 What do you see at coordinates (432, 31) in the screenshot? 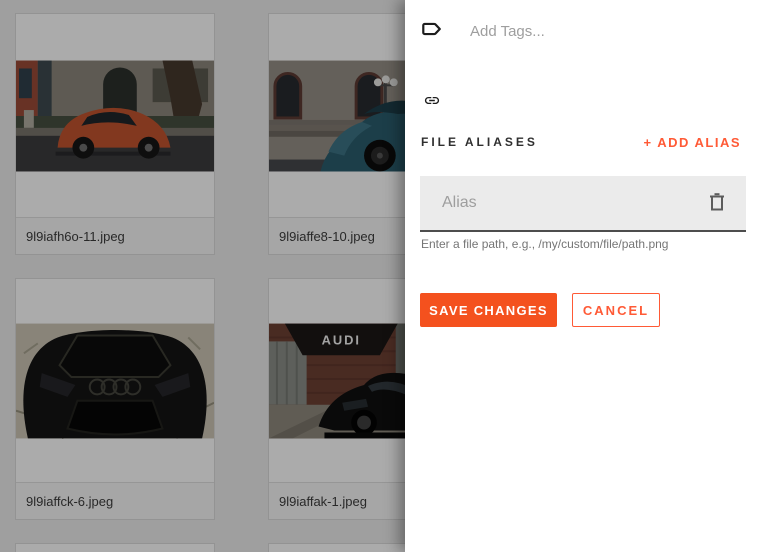
I see `tag-icon` at bounding box center [432, 31].